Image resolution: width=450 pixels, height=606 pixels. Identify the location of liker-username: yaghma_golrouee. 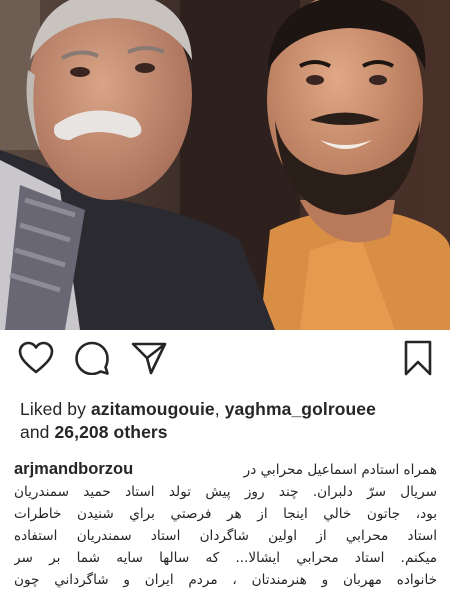
(300, 409).